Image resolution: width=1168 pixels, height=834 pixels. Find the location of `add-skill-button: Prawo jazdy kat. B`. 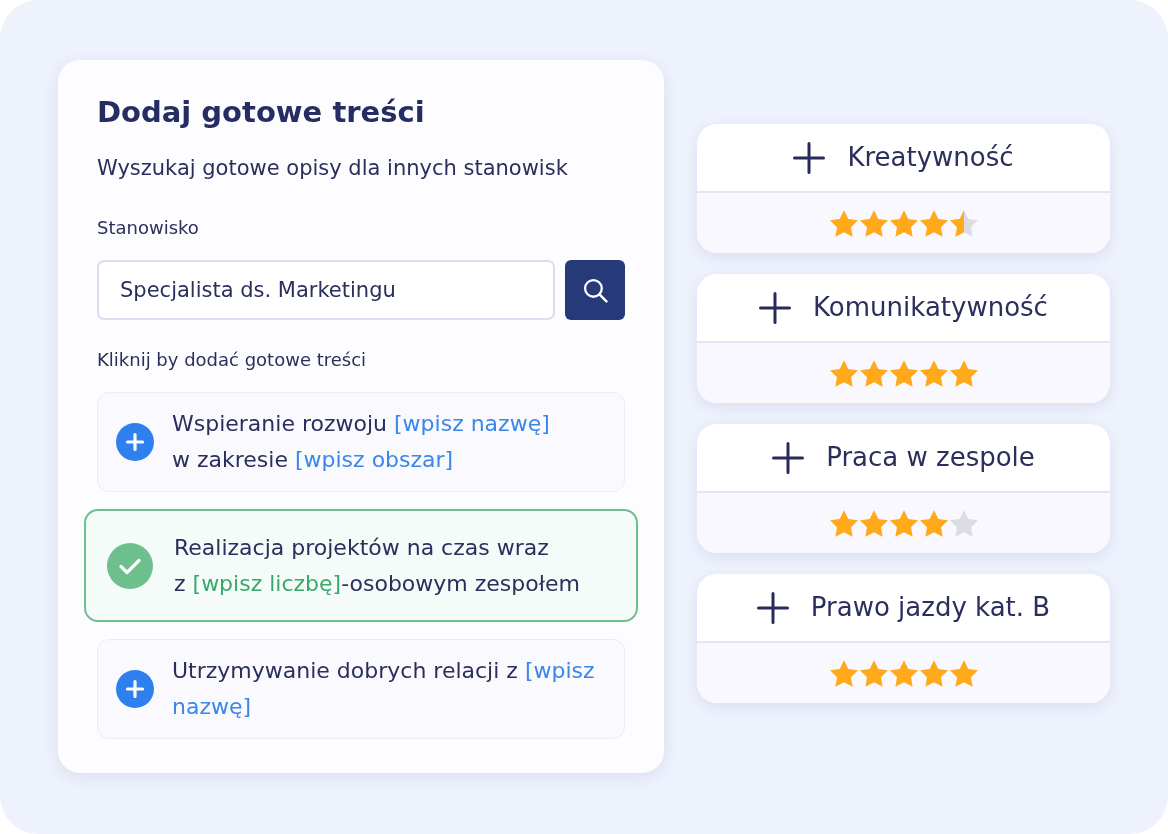

add-skill-button: Prawo jazdy kat. B is located at coordinates (903, 607).